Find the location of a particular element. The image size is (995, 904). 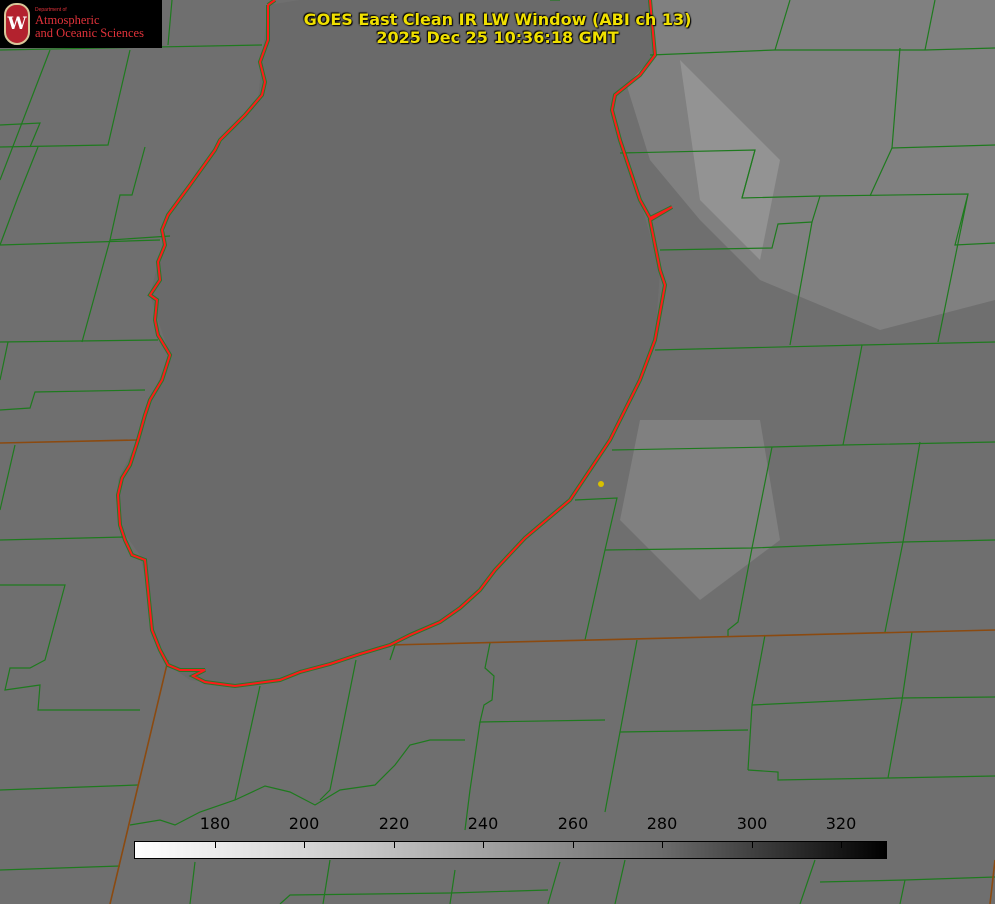

temperature-colorbar is located at coordinates (510, 850).